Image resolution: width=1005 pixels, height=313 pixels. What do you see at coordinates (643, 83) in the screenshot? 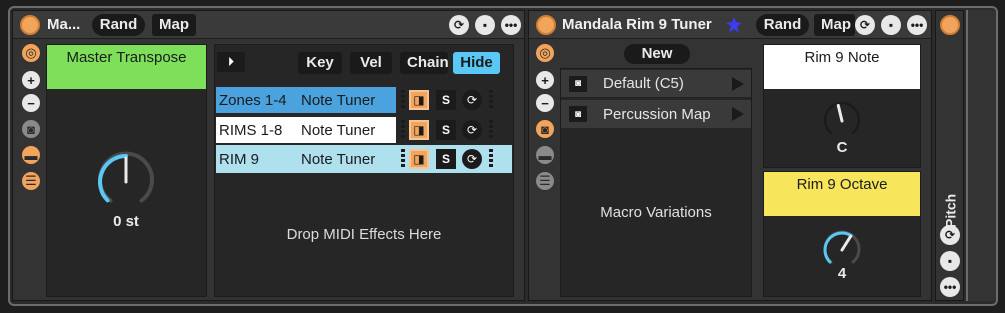
I see `variation-name: Default (C5)` at bounding box center [643, 83].